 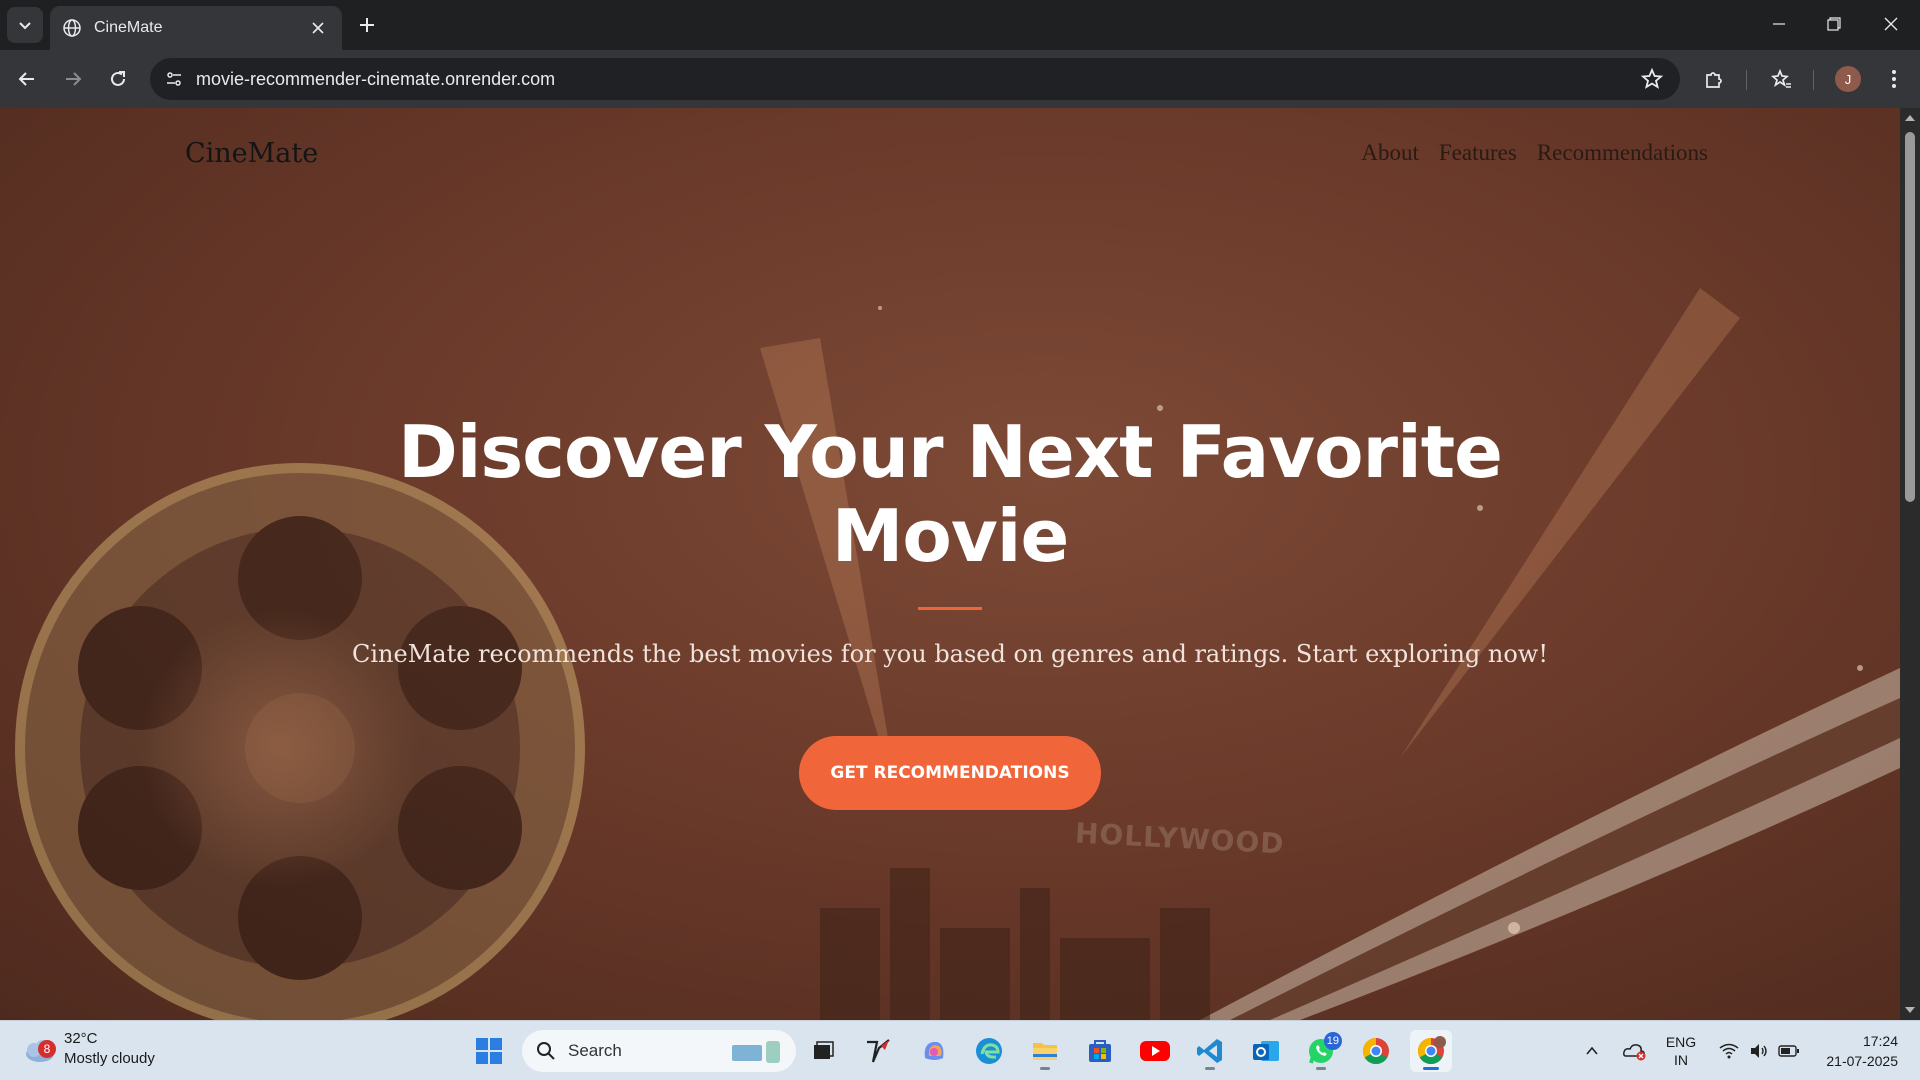 I want to click on back-button, so click(x=27, y=79).